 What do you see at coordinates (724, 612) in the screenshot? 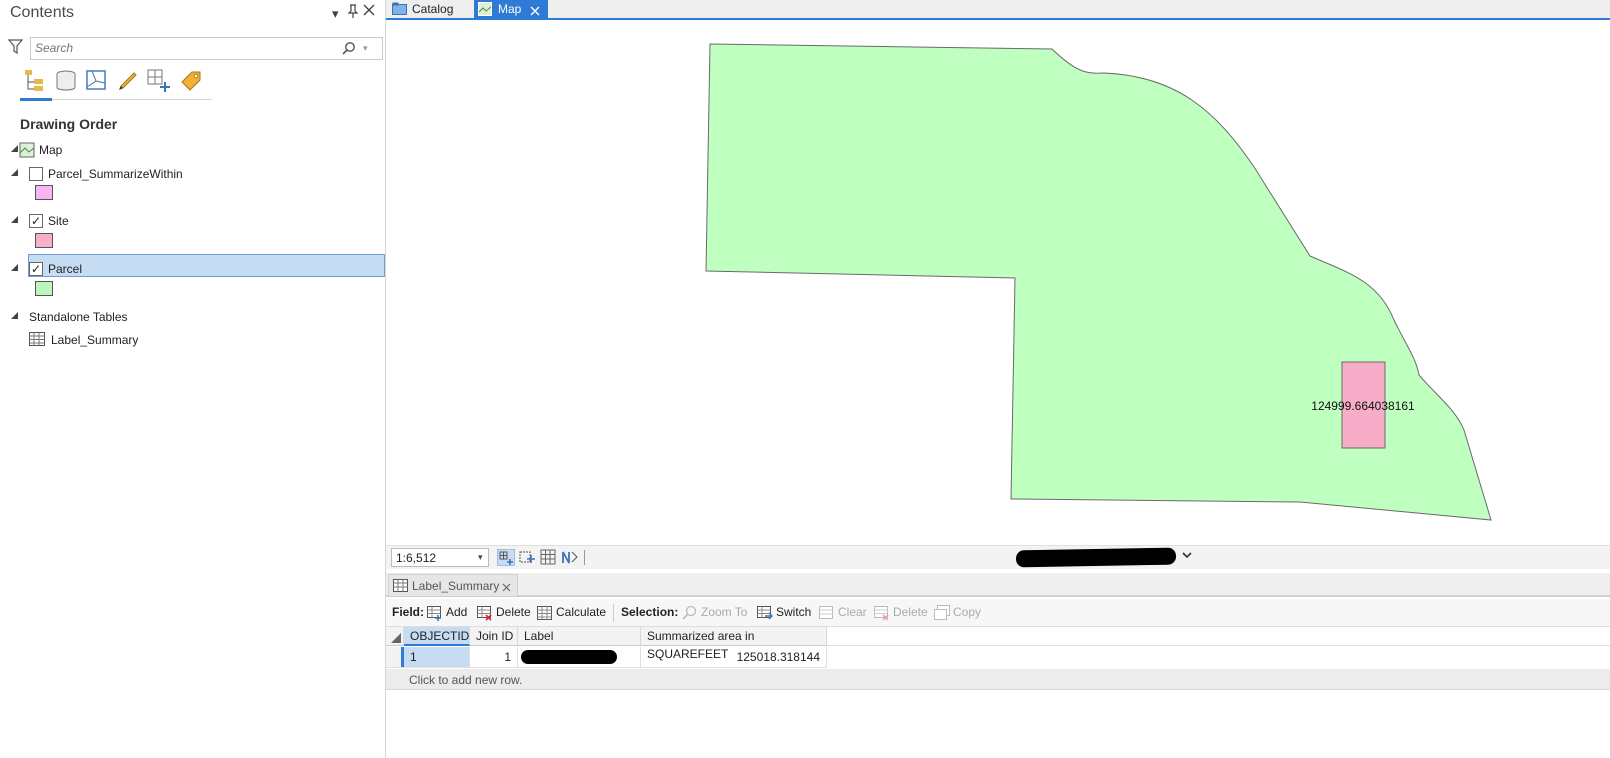
I see `zoom-to-button: Zoom To` at bounding box center [724, 612].